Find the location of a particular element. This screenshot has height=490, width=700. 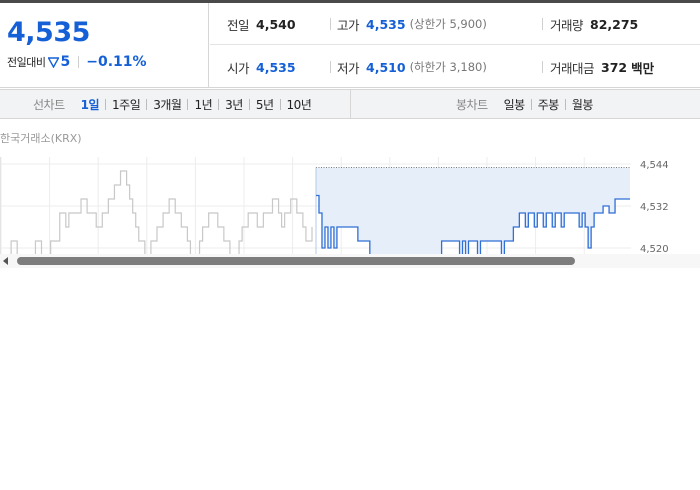

candle-chart-label: 봉차트 is located at coordinates (472, 105).